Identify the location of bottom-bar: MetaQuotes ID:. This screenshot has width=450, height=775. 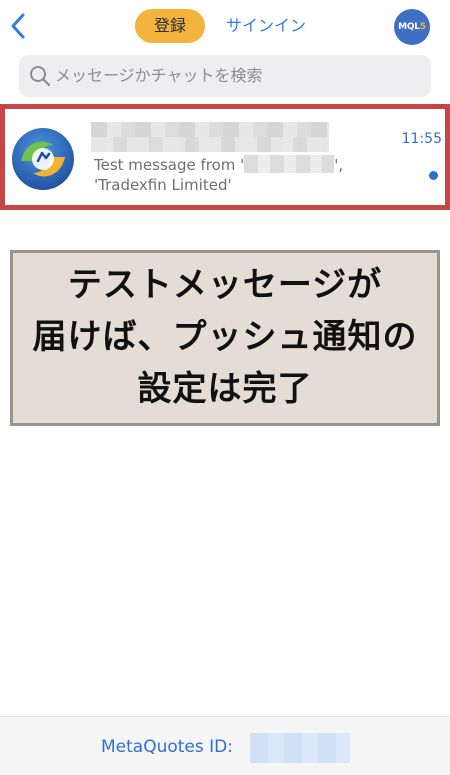
(225, 745).